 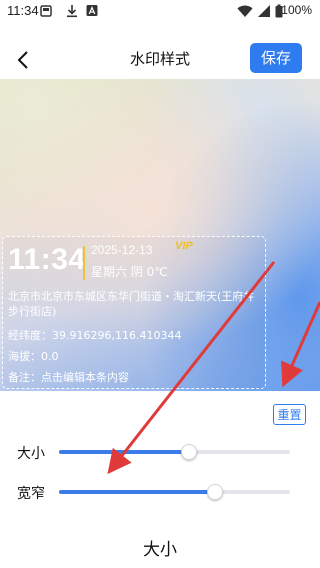 What do you see at coordinates (33, 356) in the screenshot?
I see `watermark-altitude: 海拔：0.0` at bounding box center [33, 356].